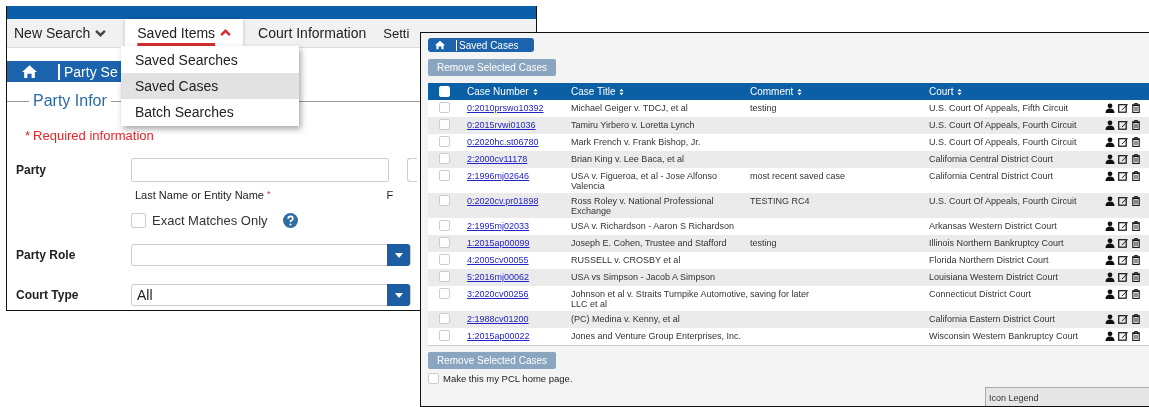  I want to click on table-cell: Jones and Venture Group Enterprises, Inc., so click(656, 336).